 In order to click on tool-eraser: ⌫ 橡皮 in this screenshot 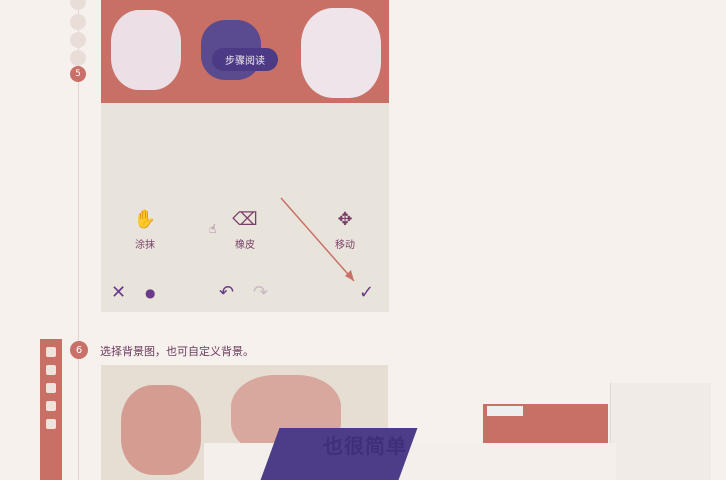, I will do `click(245, 229)`.